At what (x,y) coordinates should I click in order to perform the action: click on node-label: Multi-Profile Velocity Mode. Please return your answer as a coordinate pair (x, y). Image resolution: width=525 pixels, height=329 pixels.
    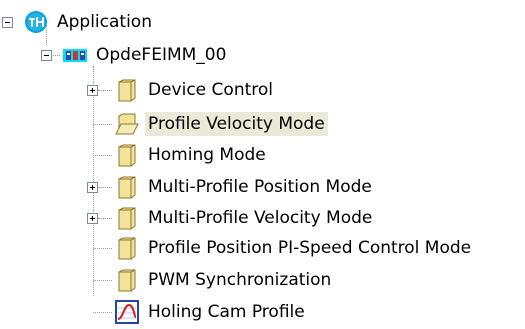
    Looking at the image, I should click on (260, 218).